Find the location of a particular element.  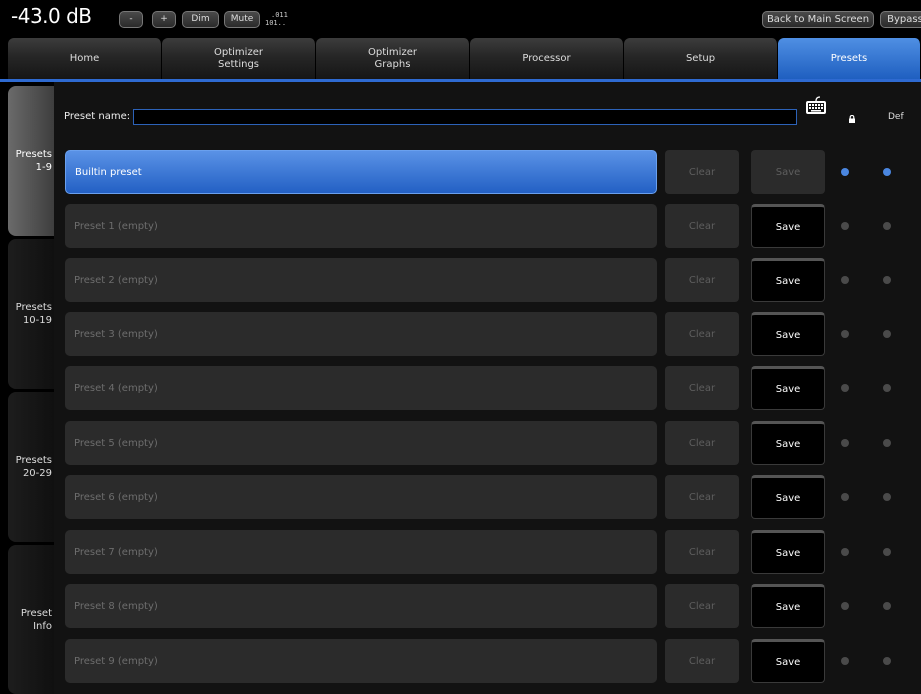

preset-row: Preset 7 (empty) Clear Save is located at coordinates (487, 553).